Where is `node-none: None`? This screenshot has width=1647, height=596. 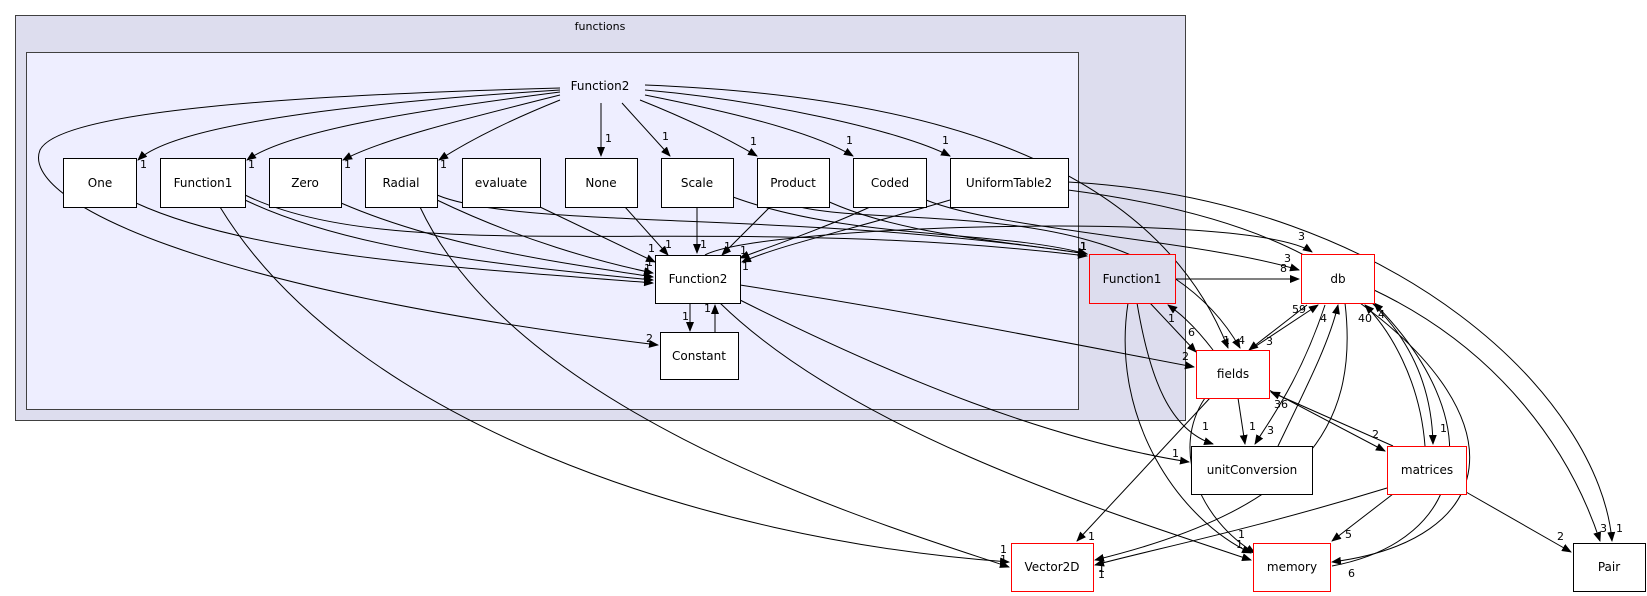 node-none: None is located at coordinates (601, 183).